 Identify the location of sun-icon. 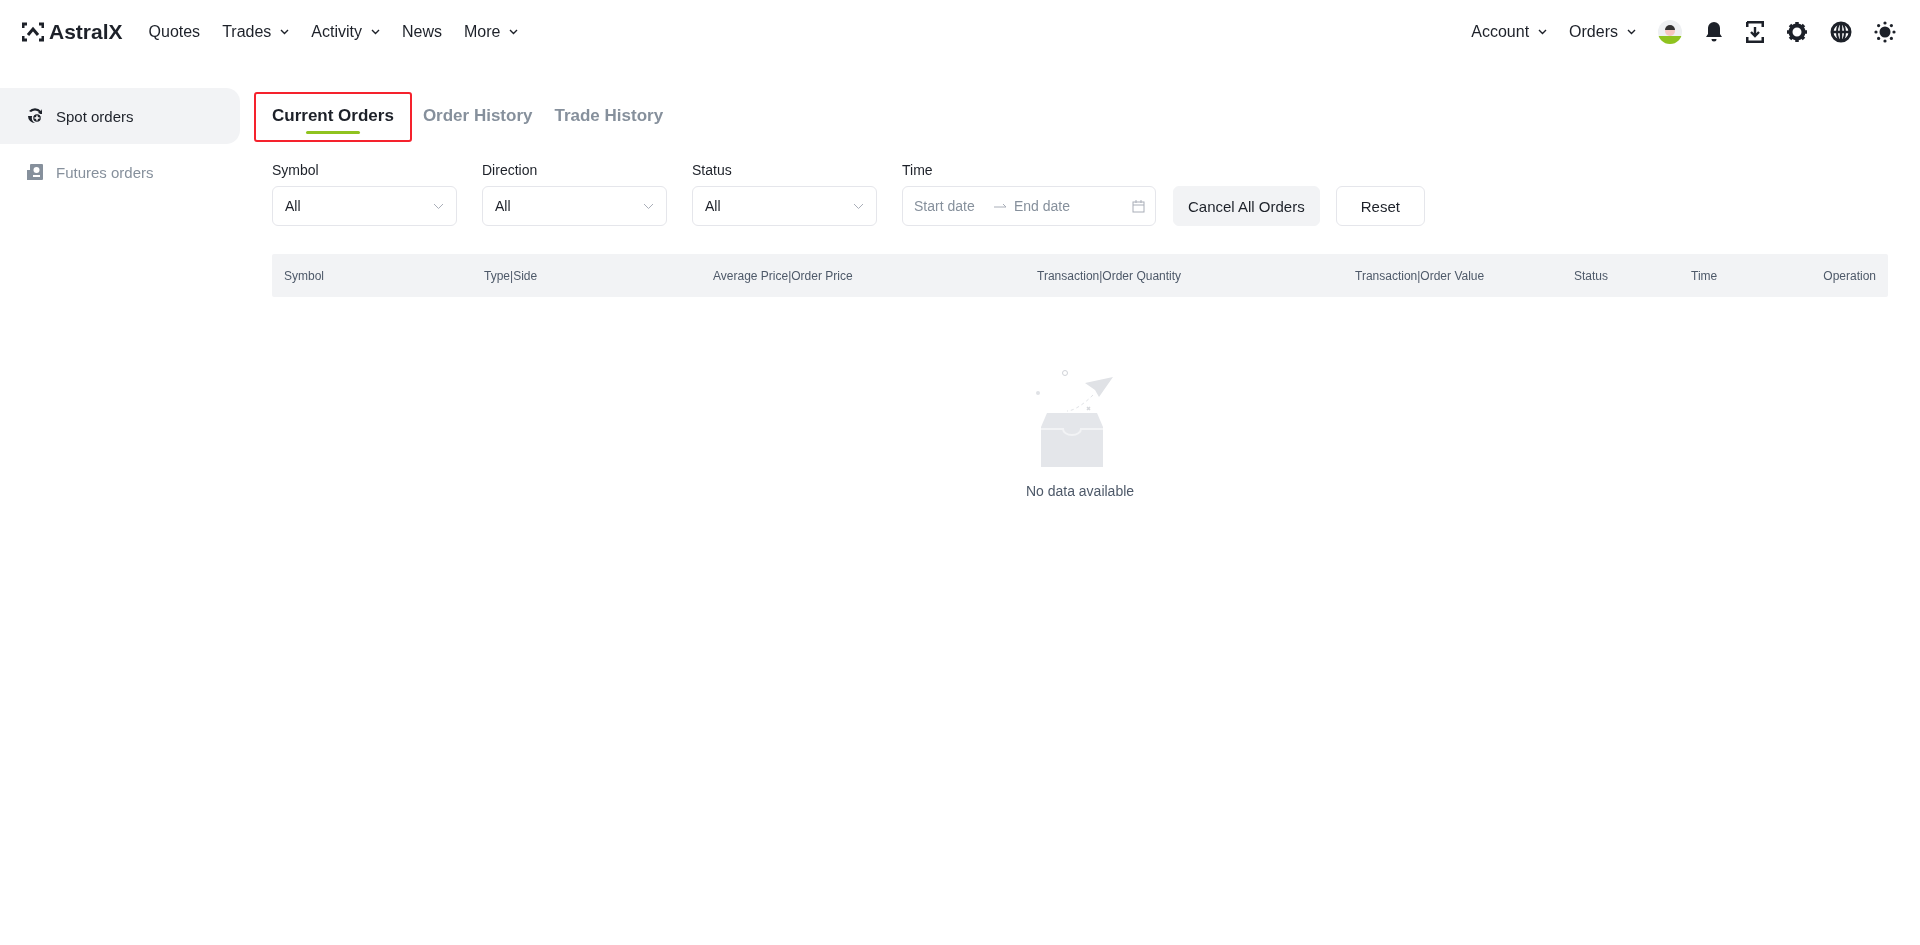
(1885, 32).